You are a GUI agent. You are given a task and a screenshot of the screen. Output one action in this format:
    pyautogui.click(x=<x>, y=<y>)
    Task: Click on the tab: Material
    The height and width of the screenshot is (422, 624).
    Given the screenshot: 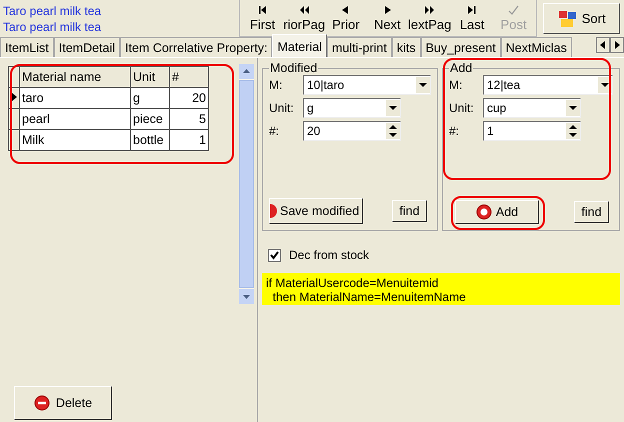 What is the action you would take?
    pyautogui.click(x=299, y=45)
    